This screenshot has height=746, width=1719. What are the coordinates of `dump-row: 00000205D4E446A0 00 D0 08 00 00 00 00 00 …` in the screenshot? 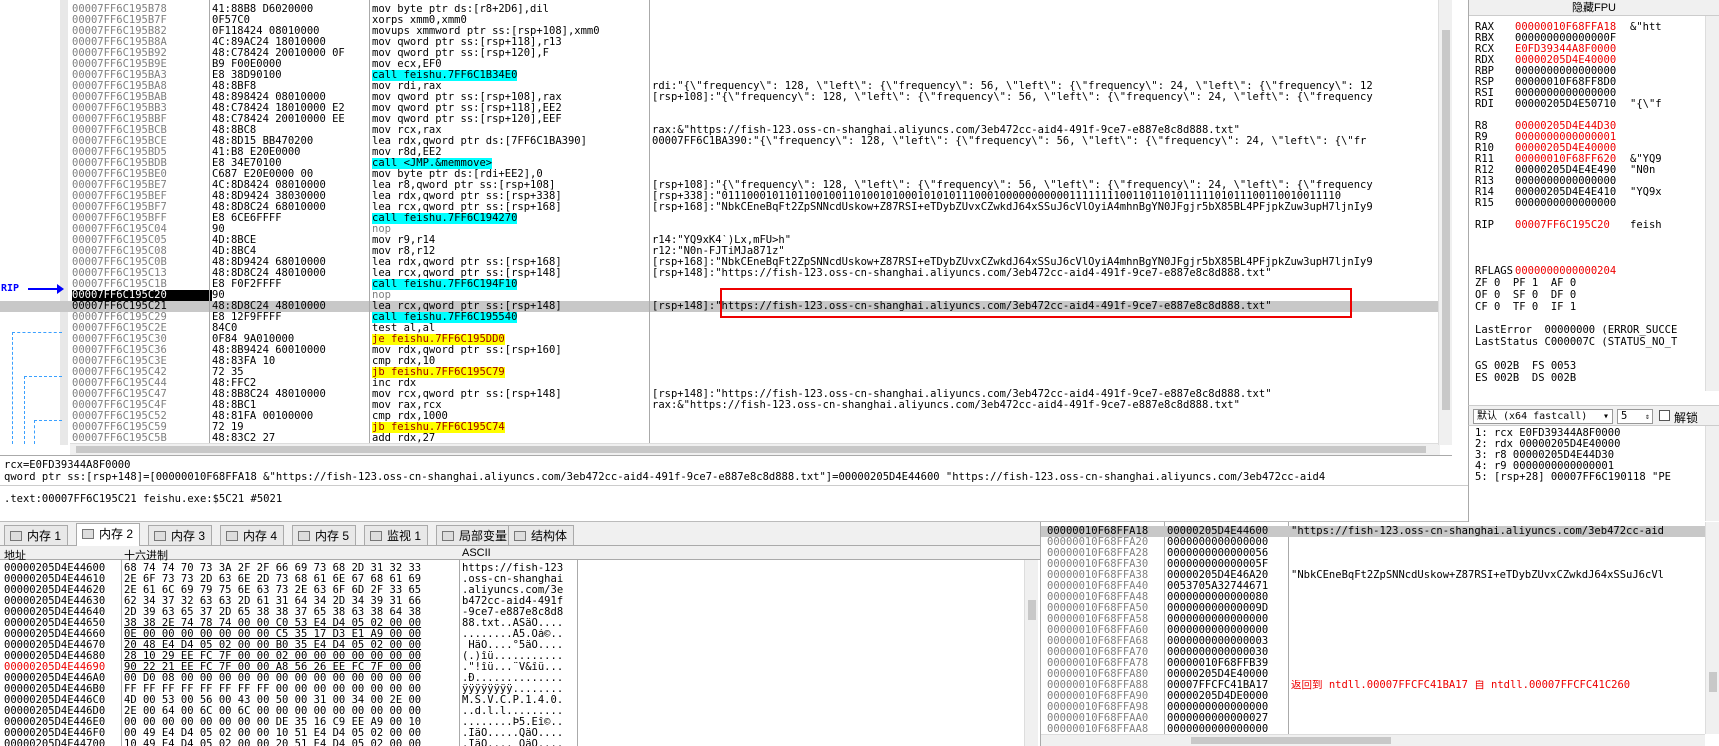 It's located at (520, 678).